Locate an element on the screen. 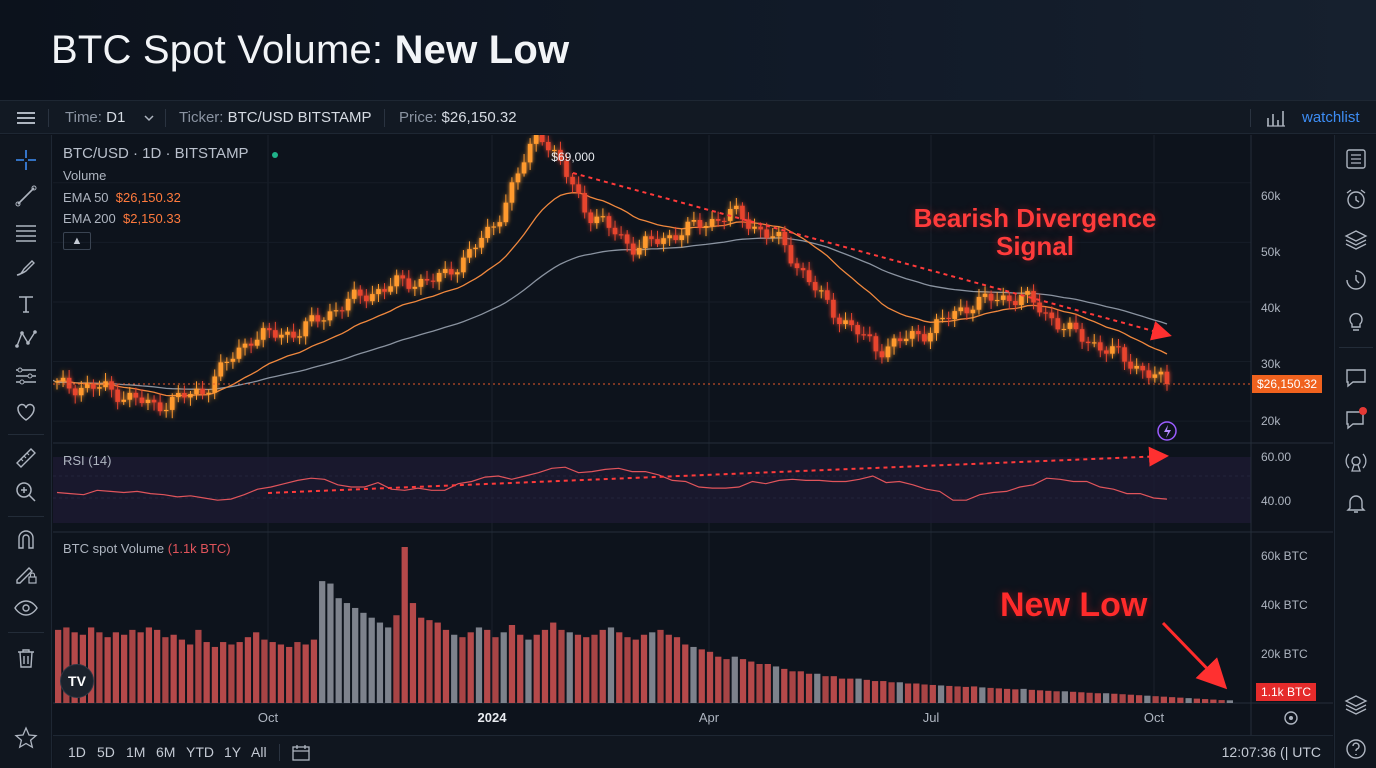  crosshair-icon is located at coordinates (26, 160).